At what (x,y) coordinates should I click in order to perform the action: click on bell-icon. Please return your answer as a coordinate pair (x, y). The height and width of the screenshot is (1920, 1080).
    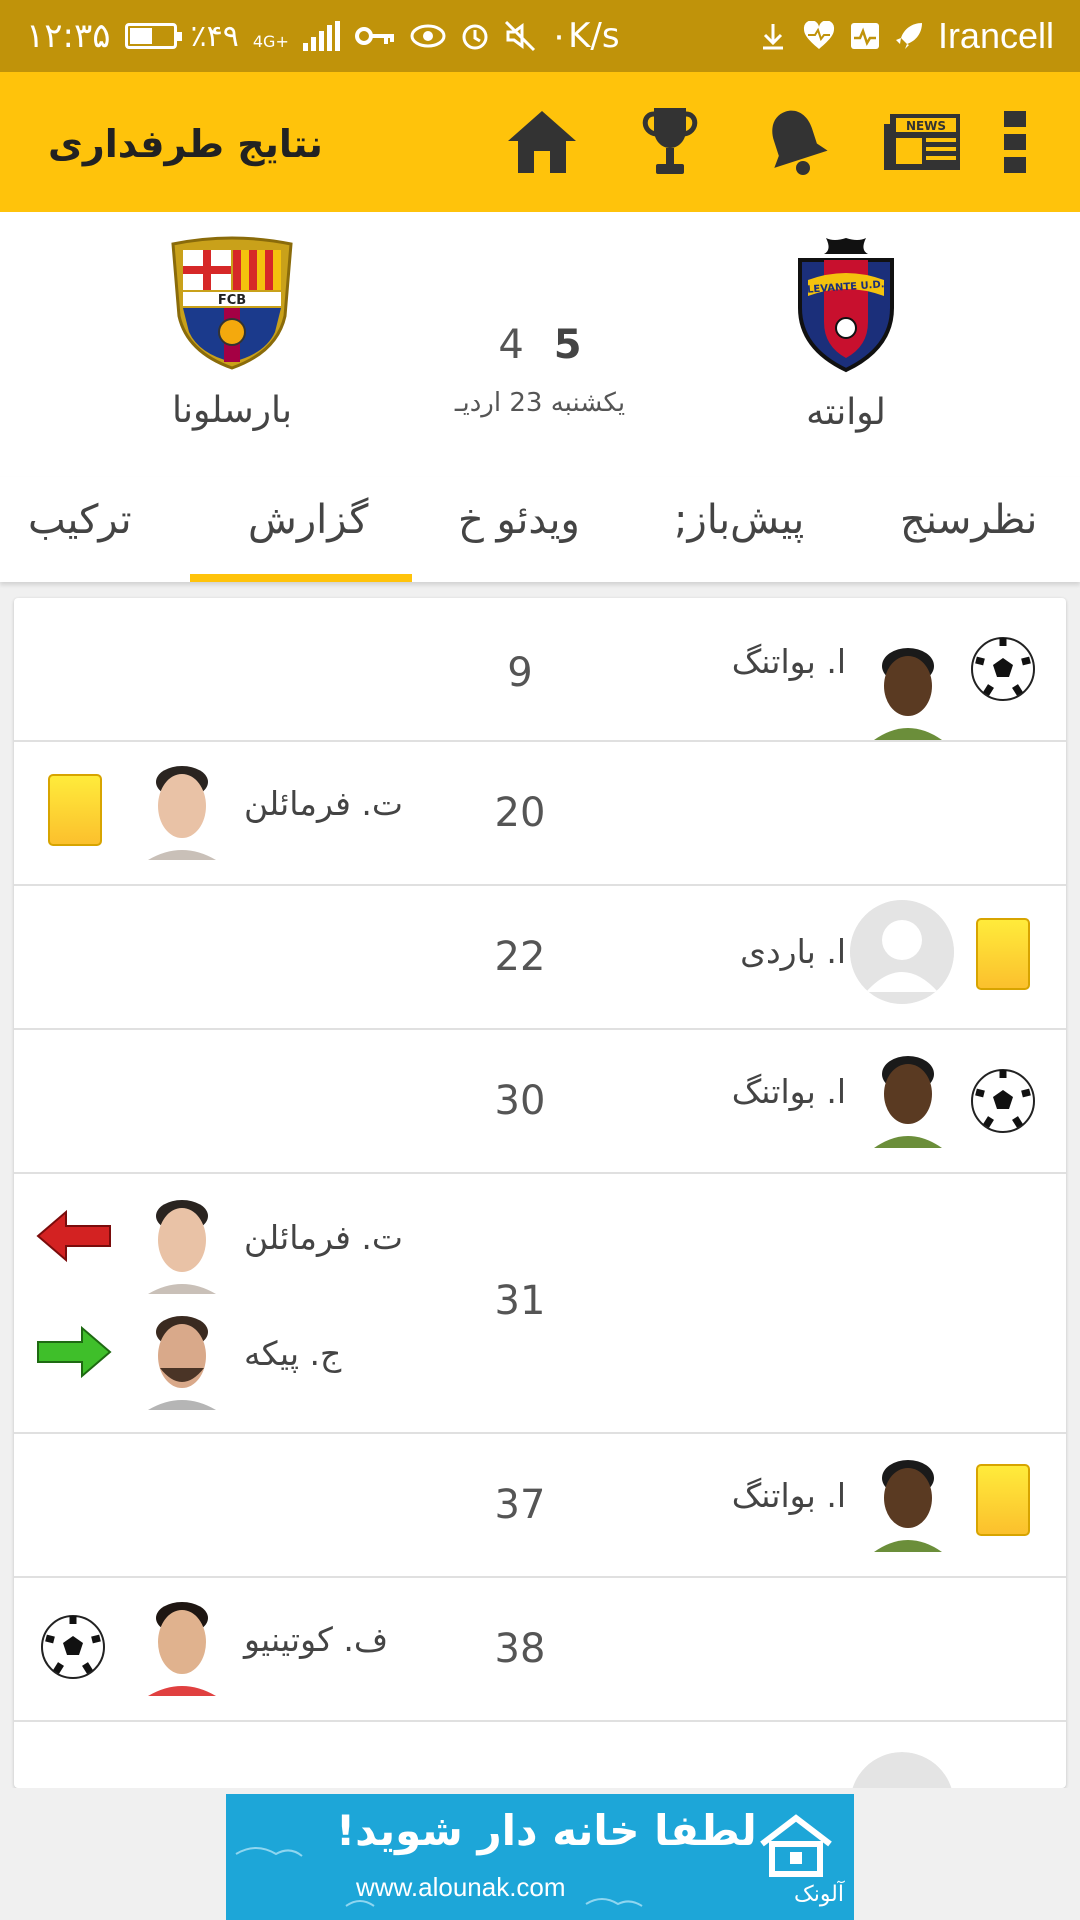
    Looking at the image, I should click on (796, 142).